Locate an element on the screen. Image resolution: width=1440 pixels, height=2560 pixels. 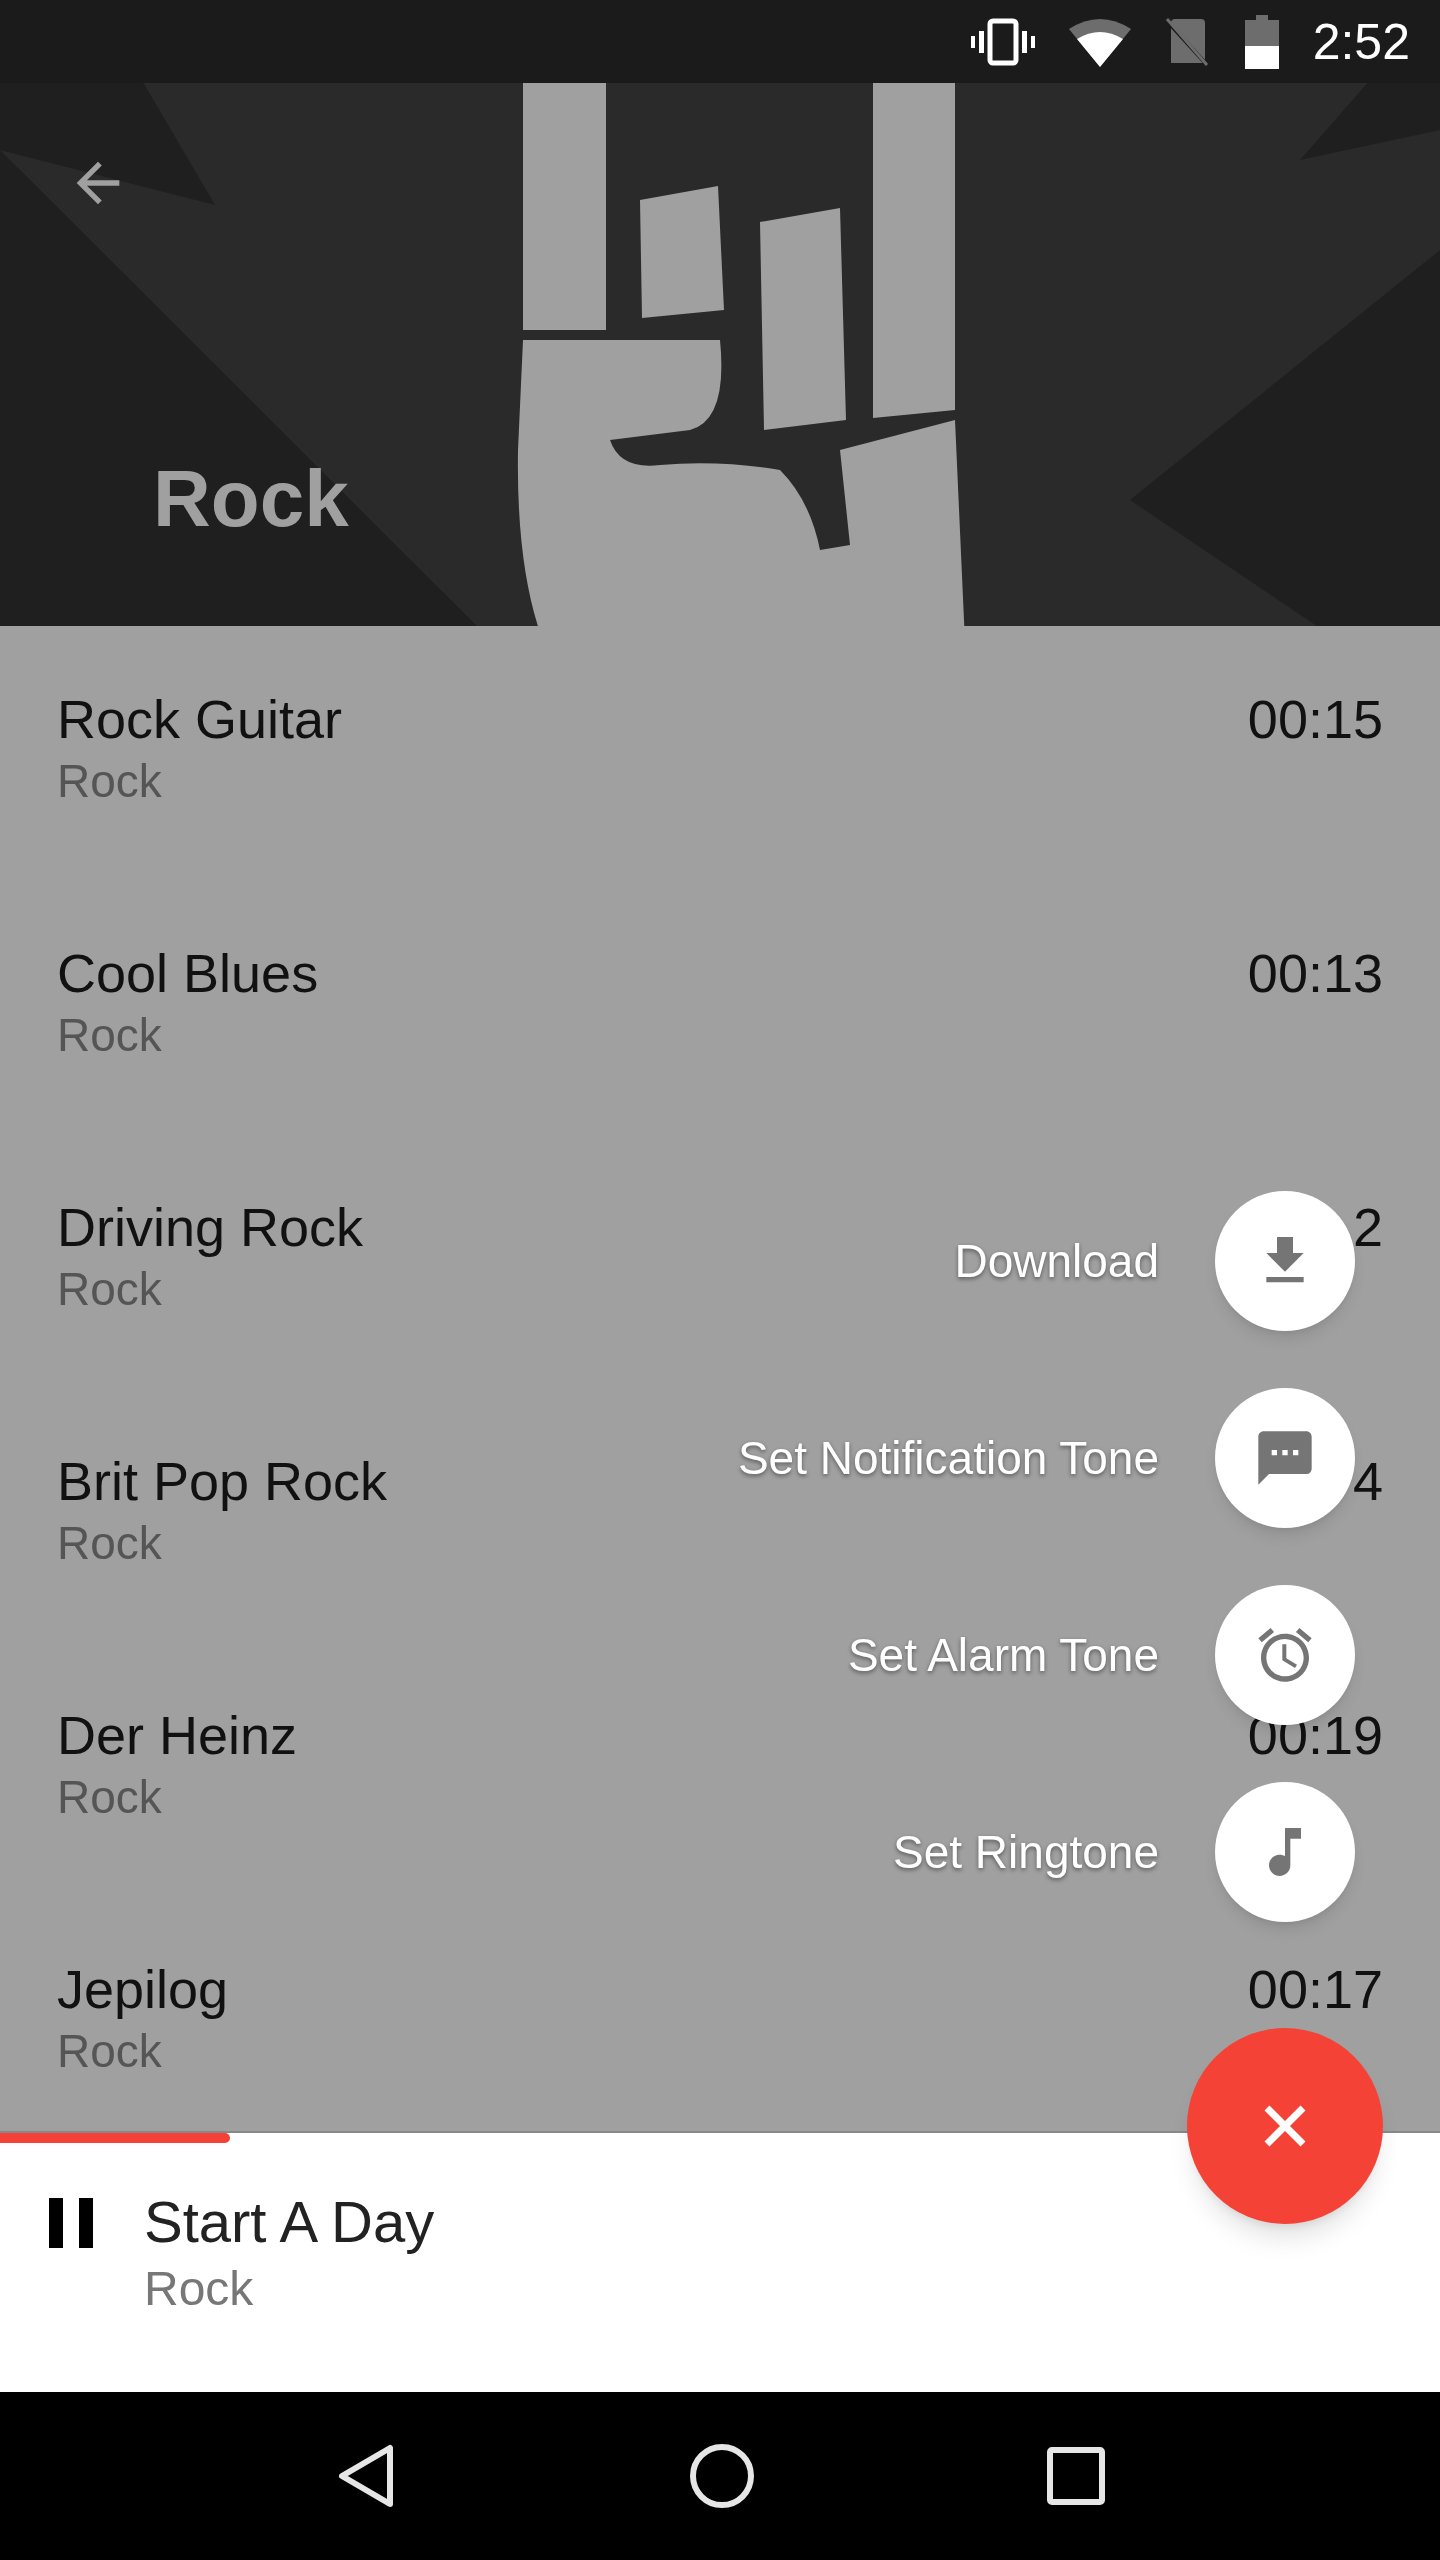
pause-icon is located at coordinates (71, 2223).